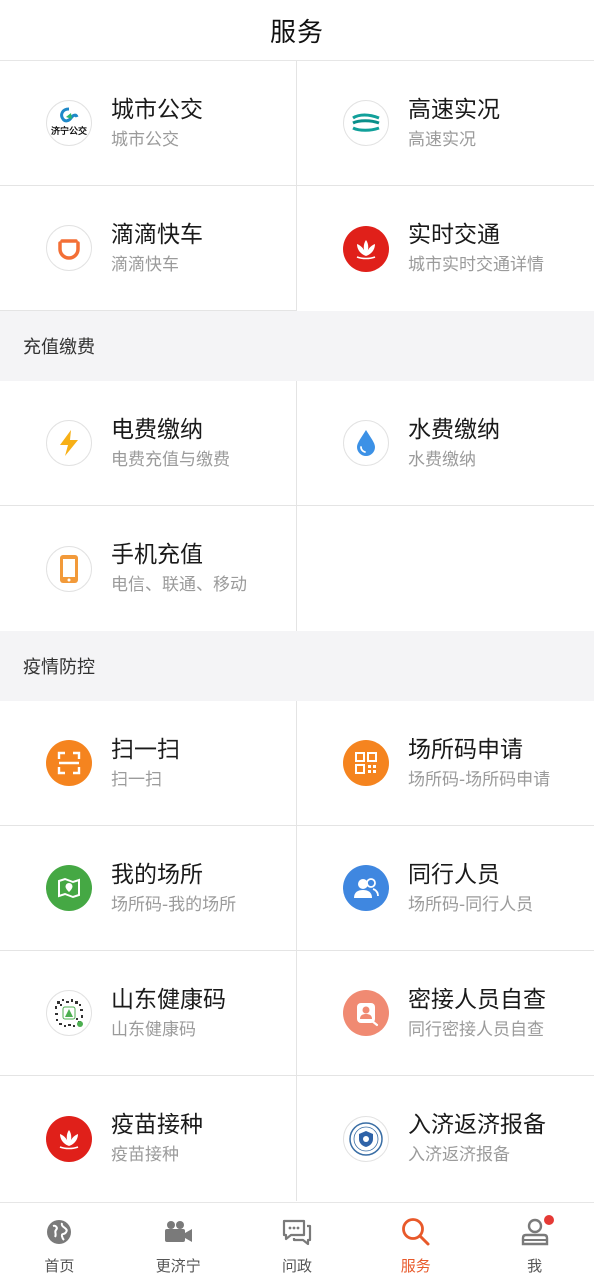 The width and height of the screenshot is (594, 1280). What do you see at coordinates (69, 248) in the screenshot?
I see `didi-icon` at bounding box center [69, 248].